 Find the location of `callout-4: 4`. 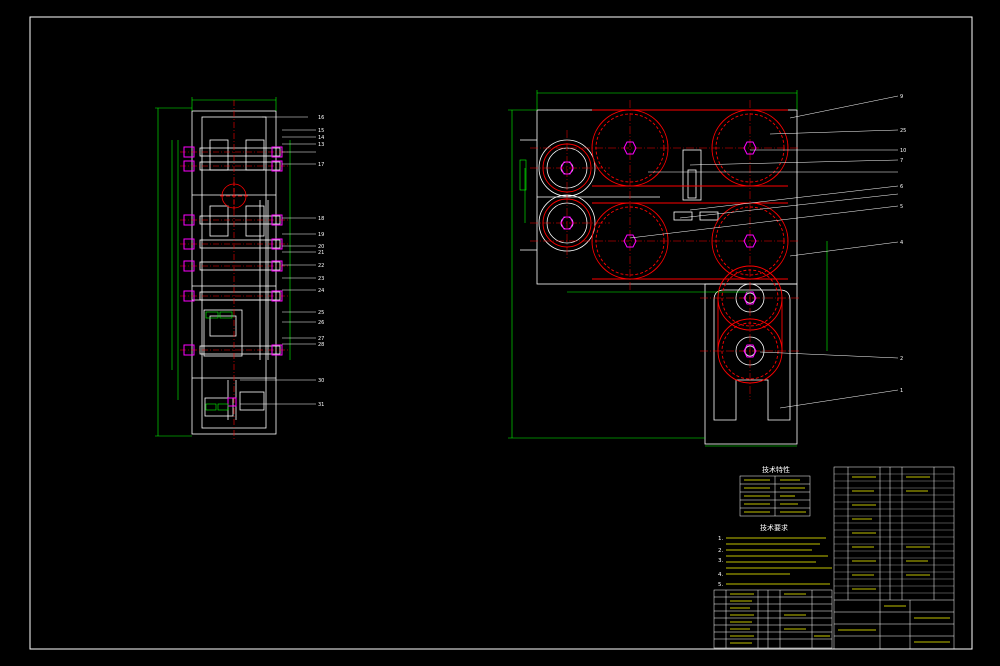

callout-4: 4 is located at coordinates (901, 243).